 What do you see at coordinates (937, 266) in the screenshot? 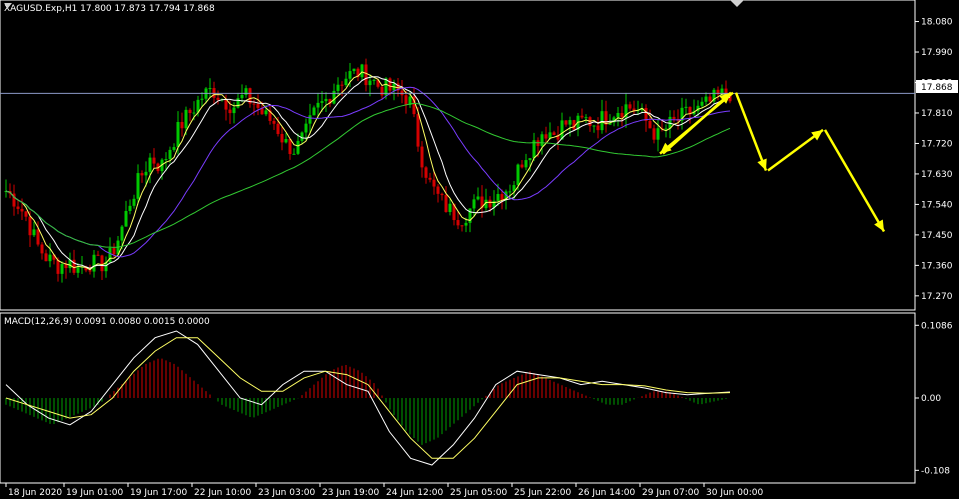
I see `price-tick-label: 17.360` at bounding box center [937, 266].